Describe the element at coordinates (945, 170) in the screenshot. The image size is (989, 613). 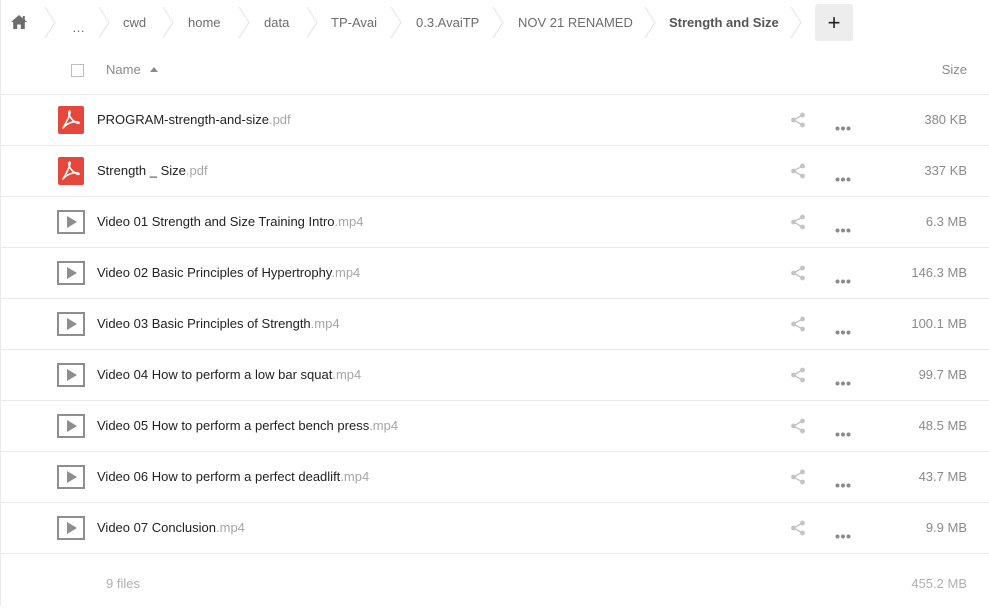
I see `file-size: 337 KB` at that location.